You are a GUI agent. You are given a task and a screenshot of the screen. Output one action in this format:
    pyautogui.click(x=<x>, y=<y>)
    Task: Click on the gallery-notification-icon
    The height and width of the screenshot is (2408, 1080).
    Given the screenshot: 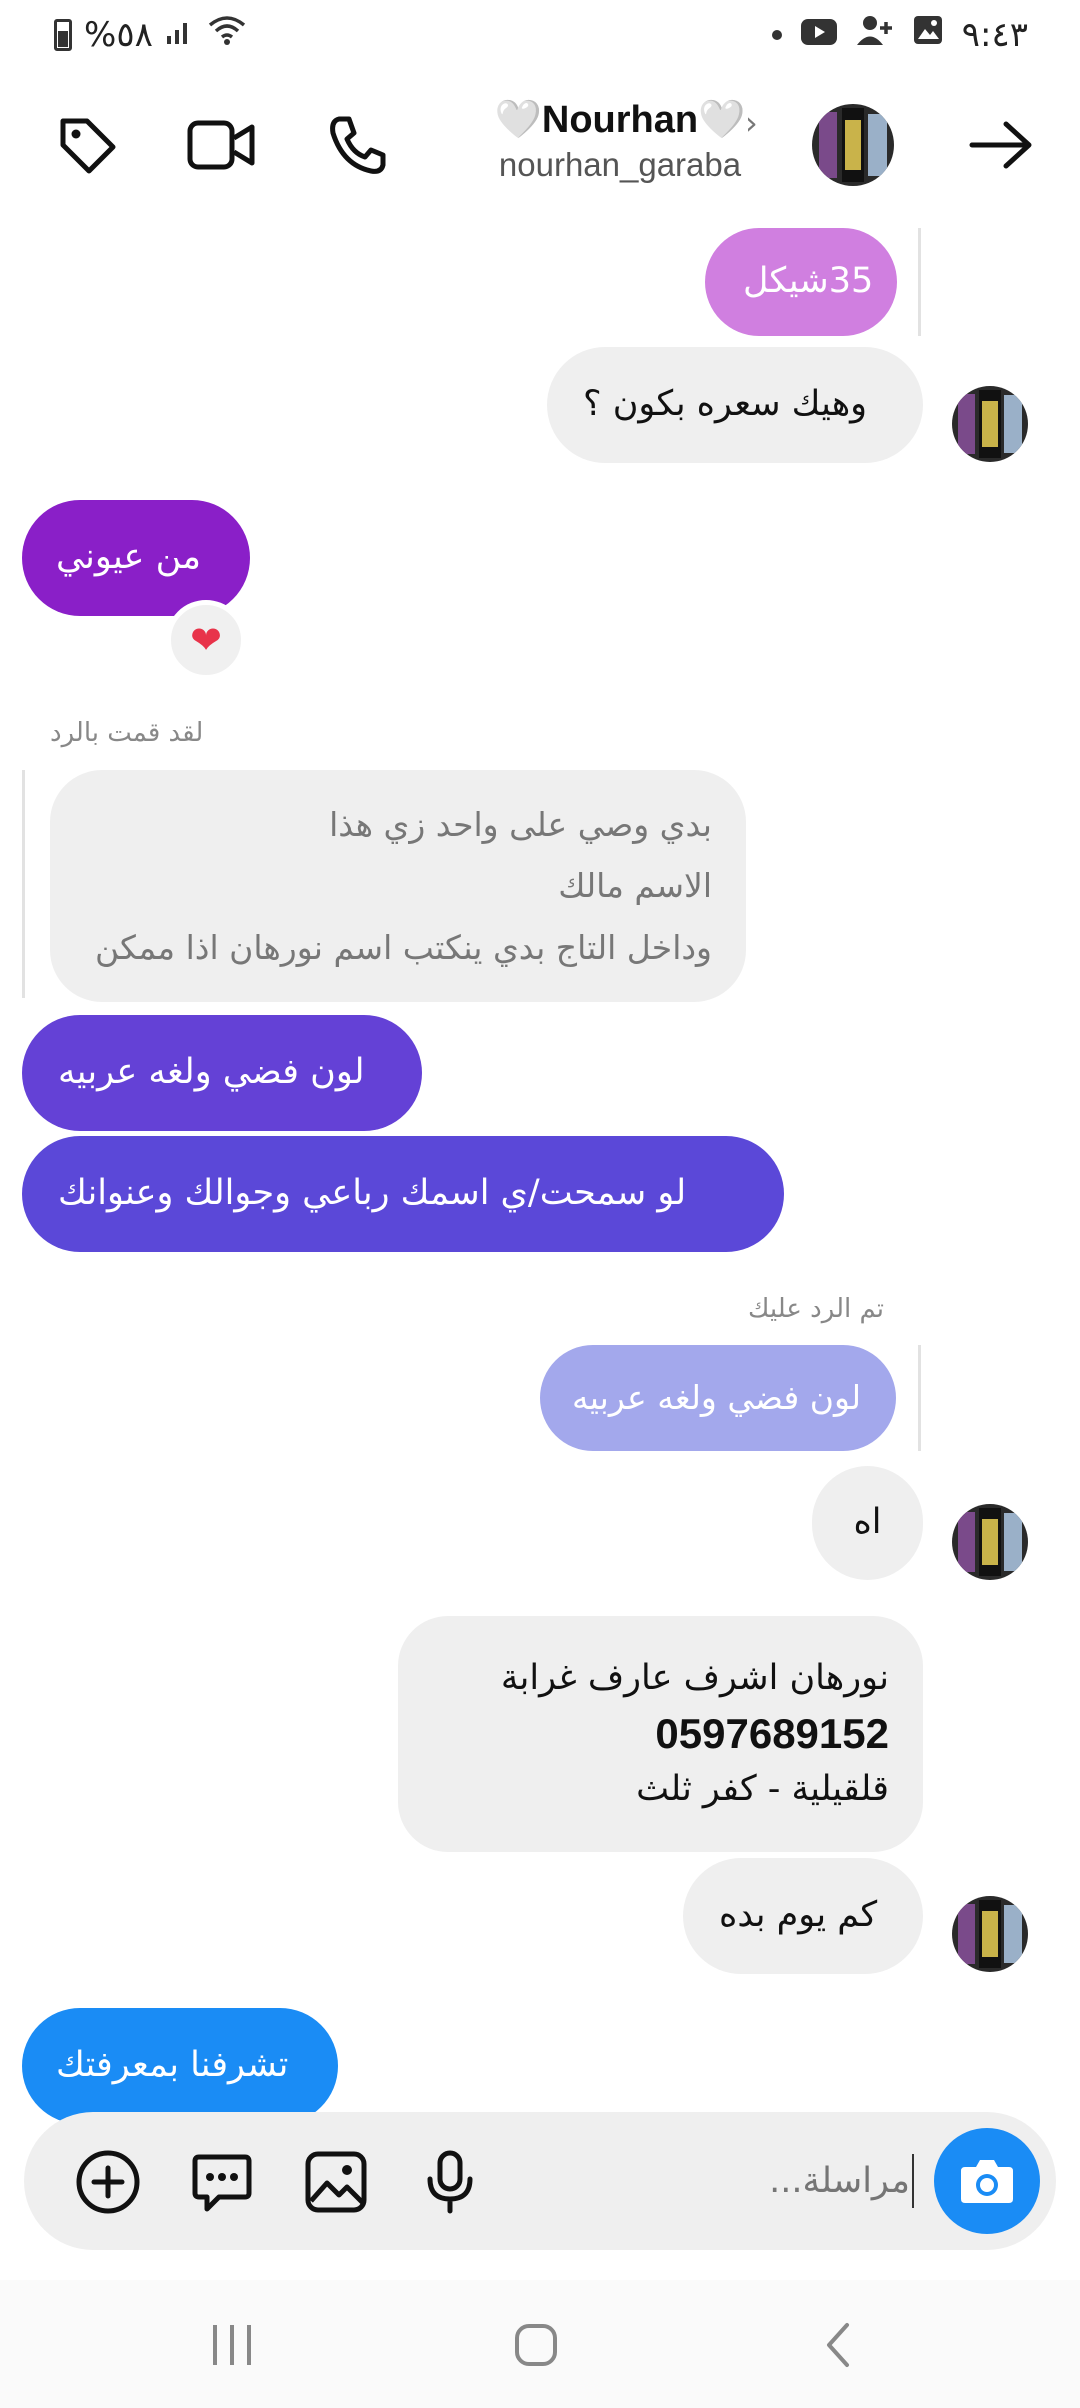 What is the action you would take?
    pyautogui.click(x=928, y=34)
    